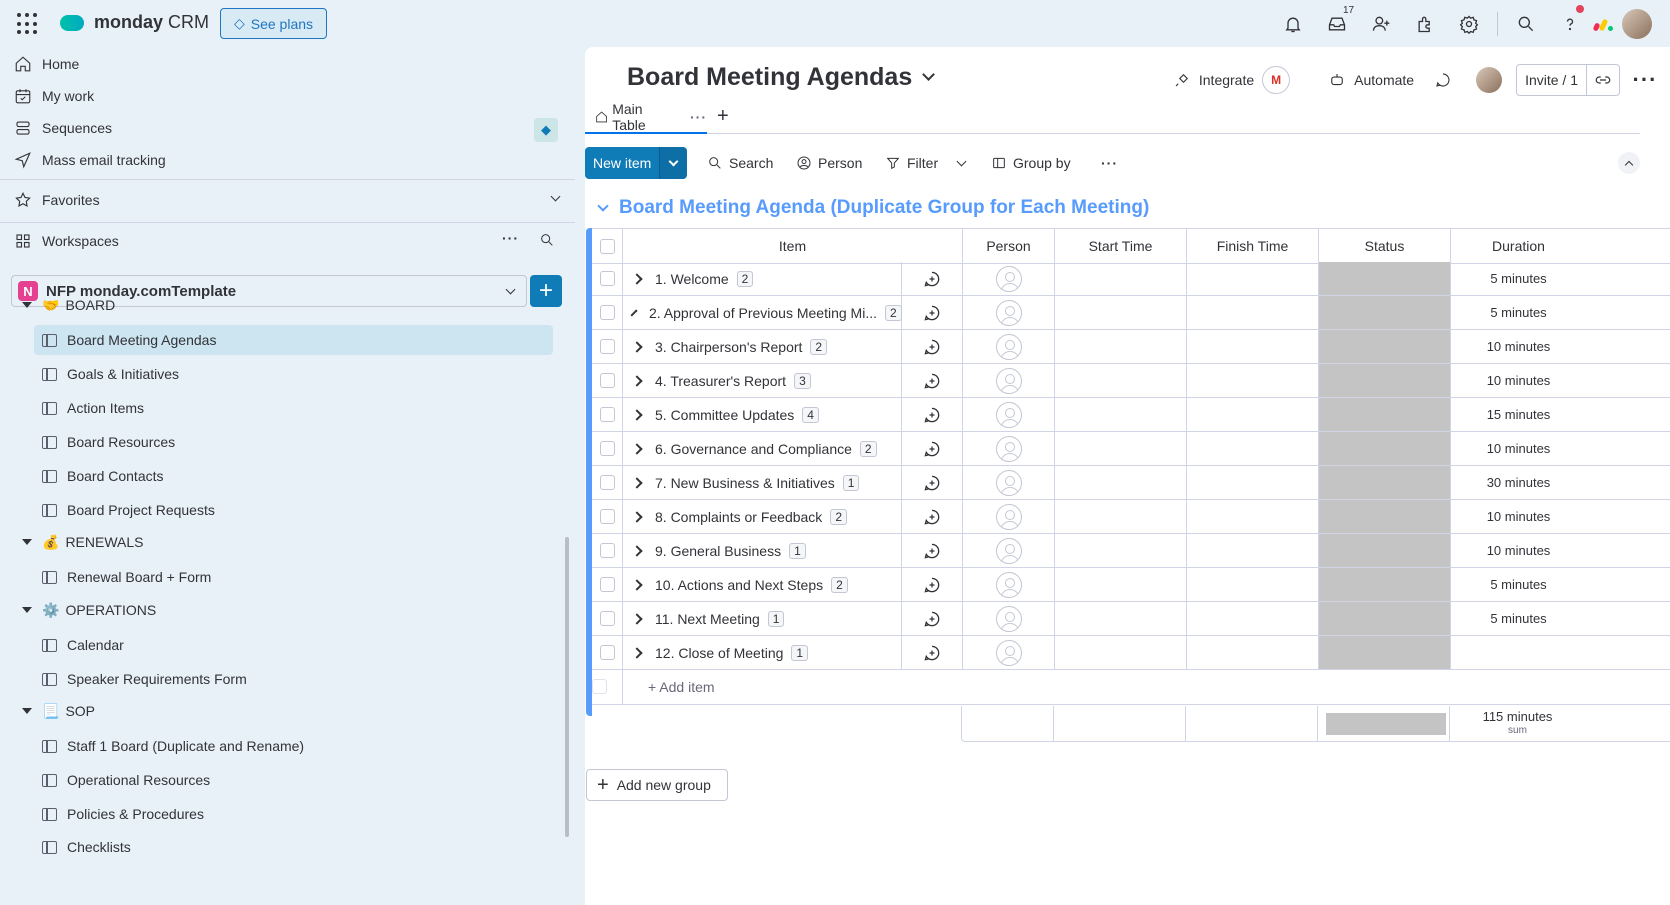 The image size is (1670, 905). What do you see at coordinates (293, 340) in the screenshot?
I see `board-link: Board Meeting Agendas` at bounding box center [293, 340].